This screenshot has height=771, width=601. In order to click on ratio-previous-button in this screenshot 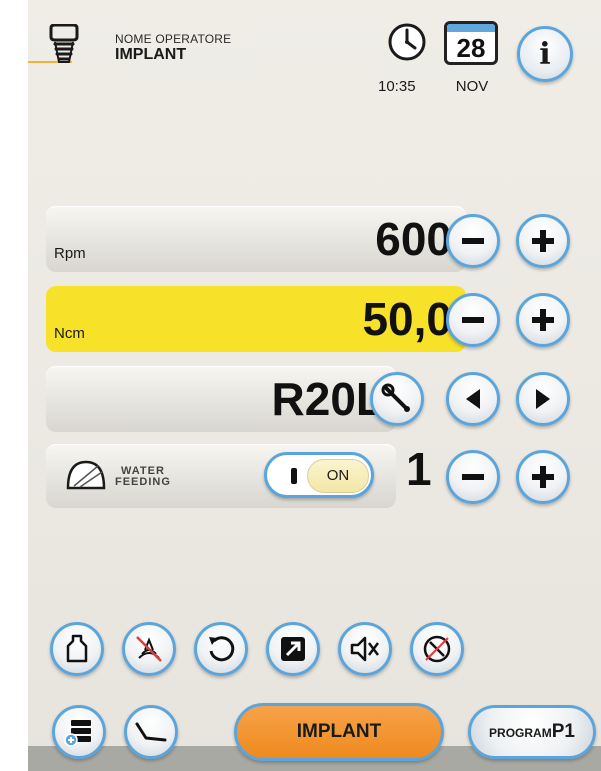, I will do `click(473, 399)`.